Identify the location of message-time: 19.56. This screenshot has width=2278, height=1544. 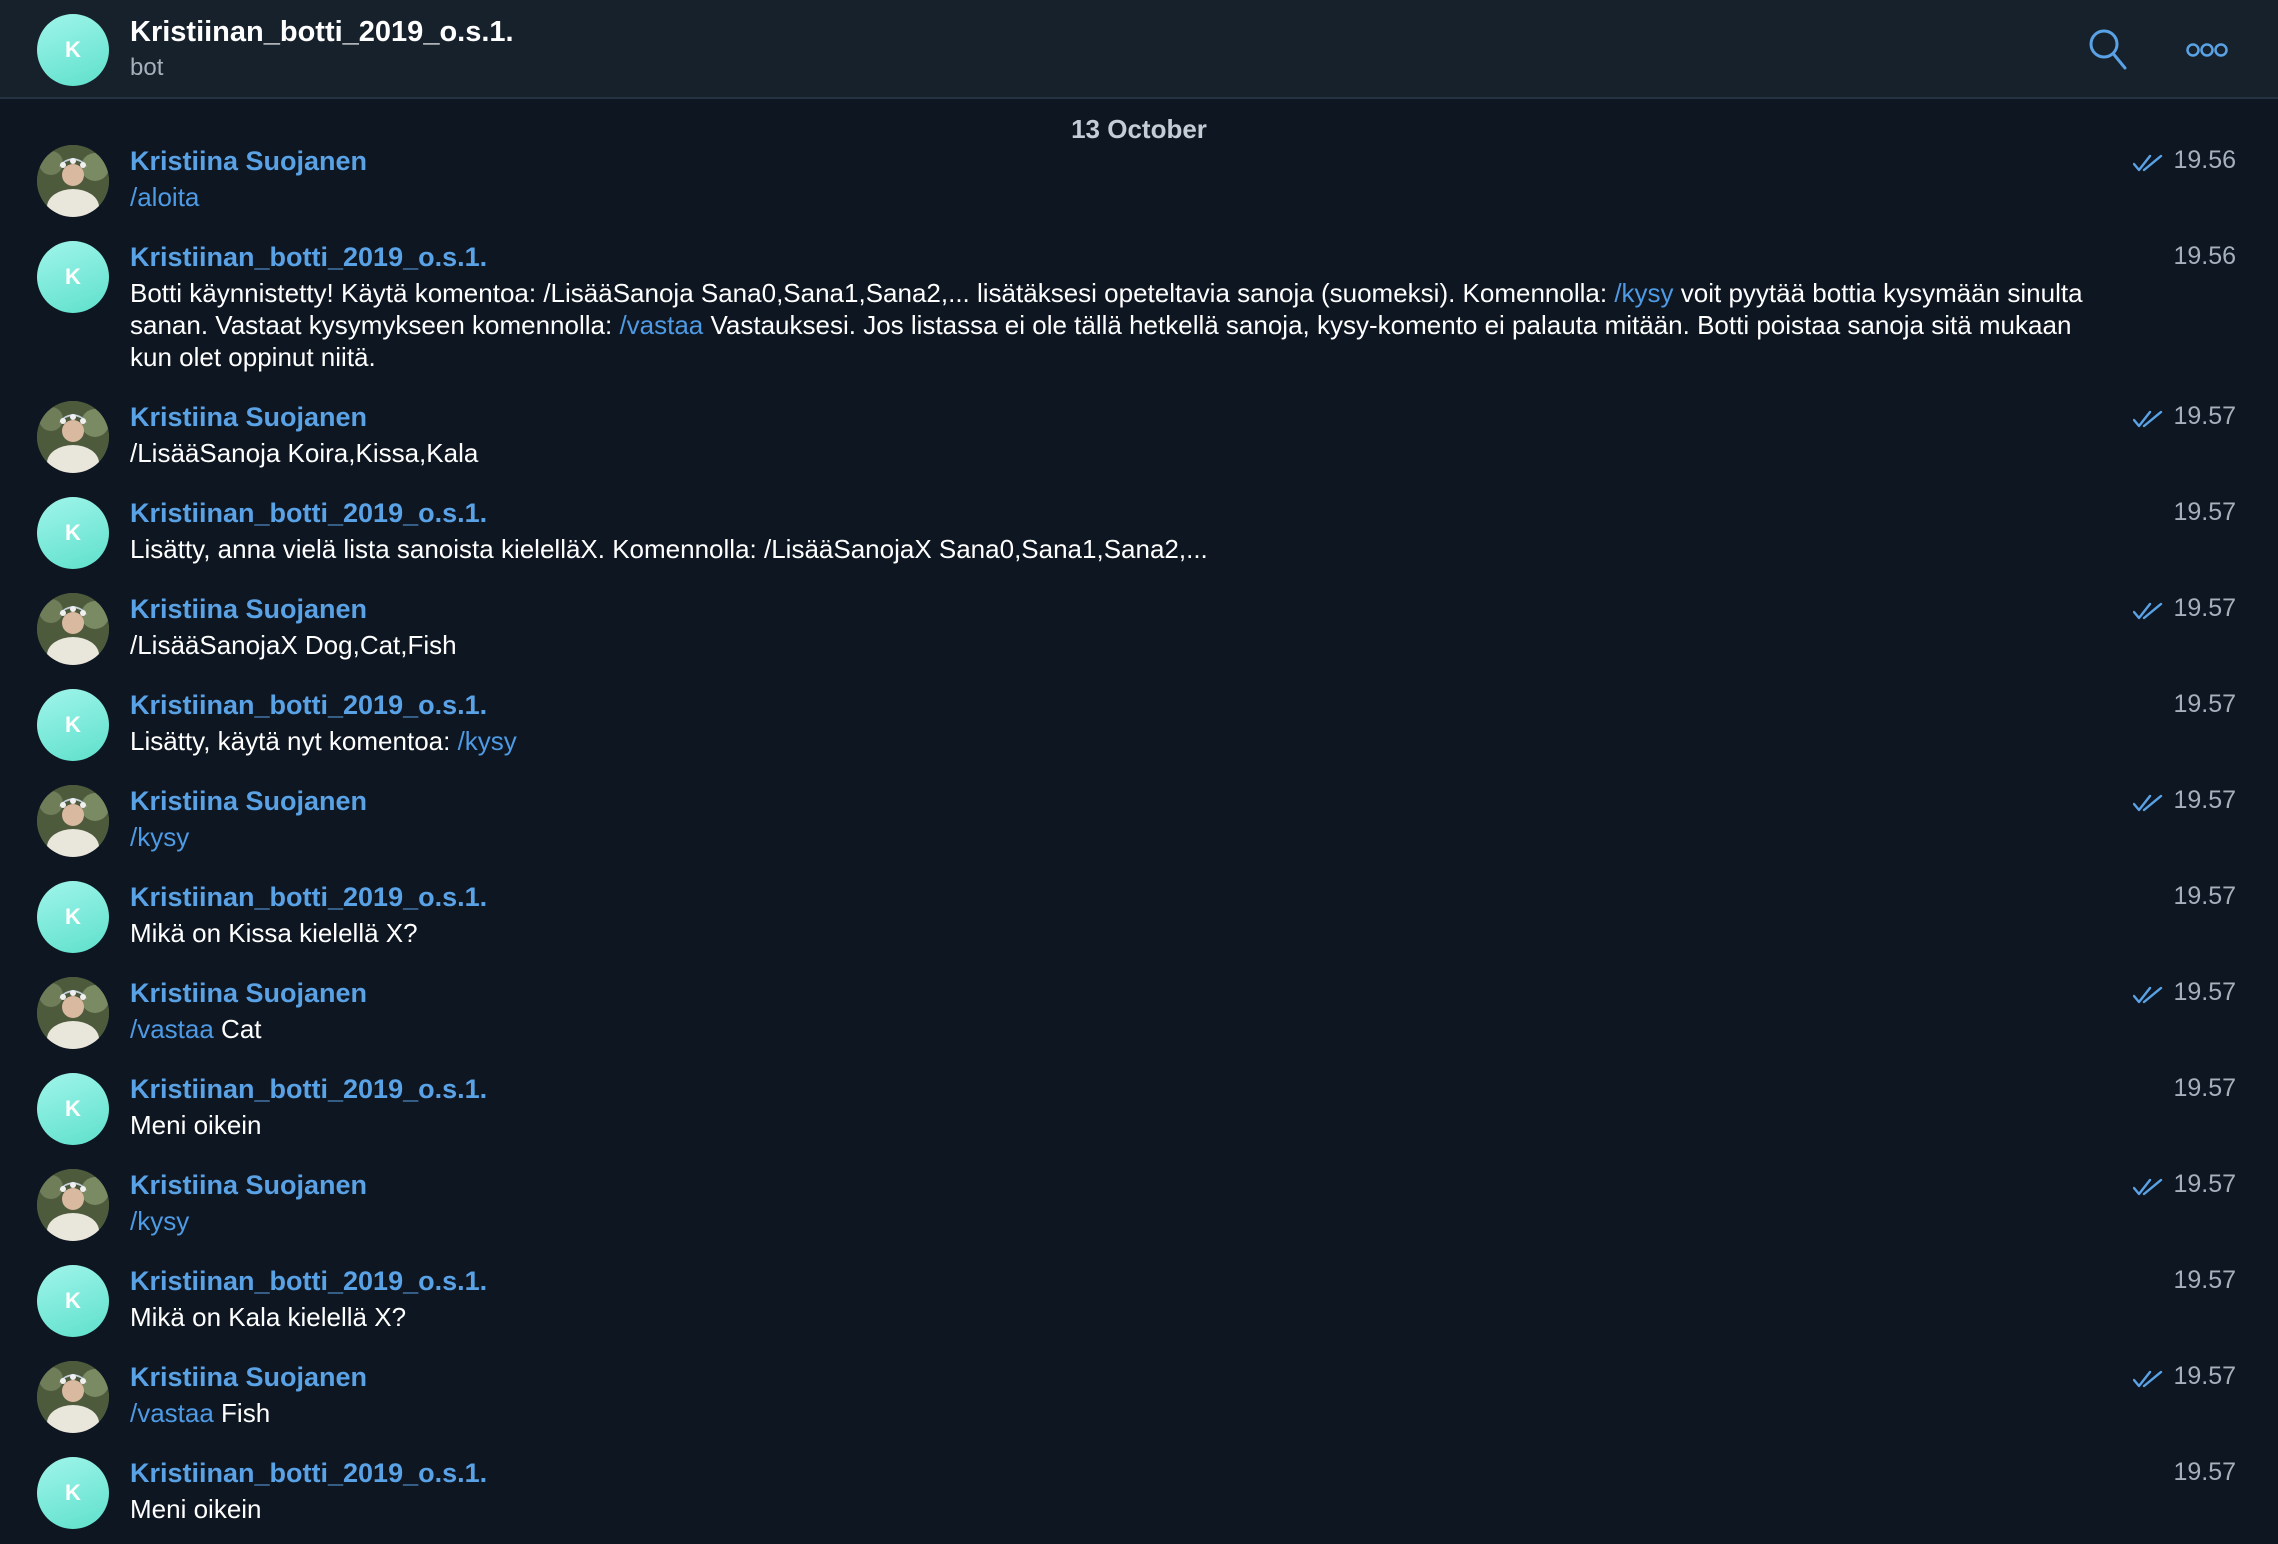
(2204, 256).